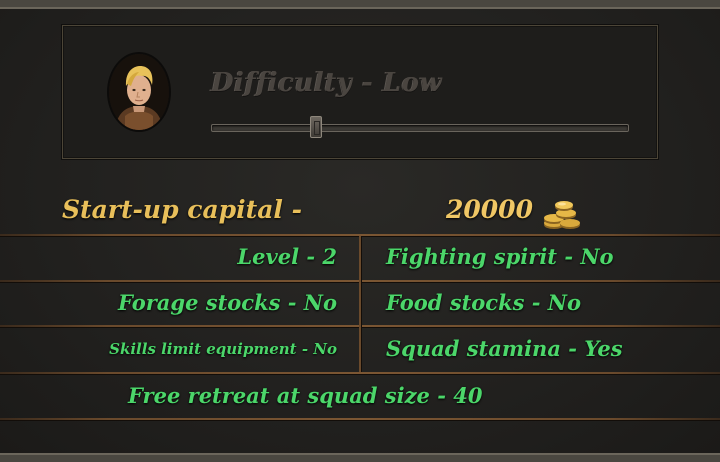 The image size is (720, 462). Describe the element at coordinates (483, 302) in the screenshot. I see `food-stocks-setting: Food stocks - No` at that location.